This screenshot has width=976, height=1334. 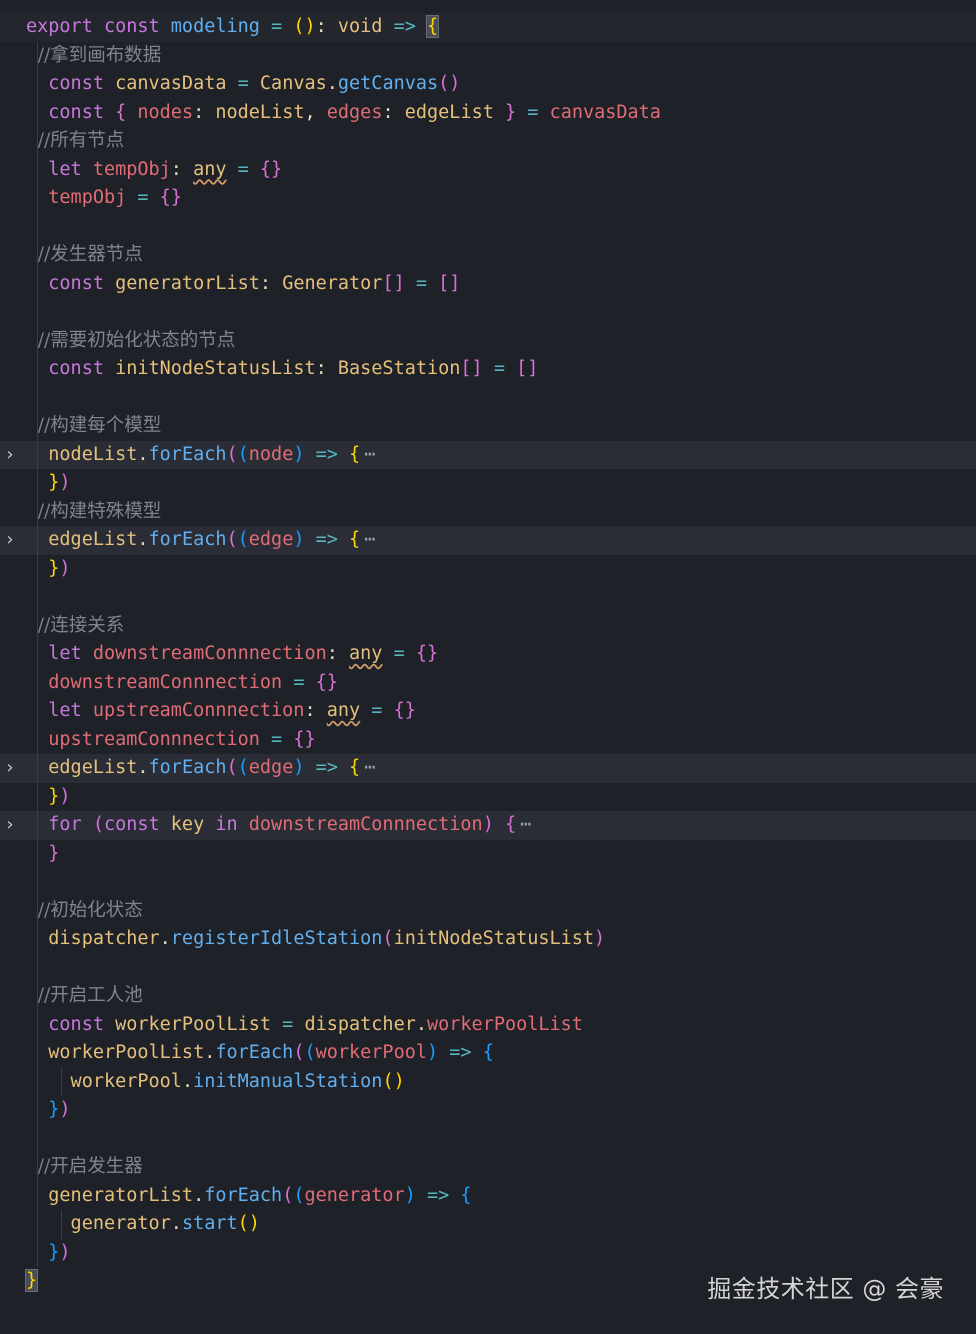 What do you see at coordinates (488, 198) in the screenshot?
I see `code-line: tempObj = {}` at bounding box center [488, 198].